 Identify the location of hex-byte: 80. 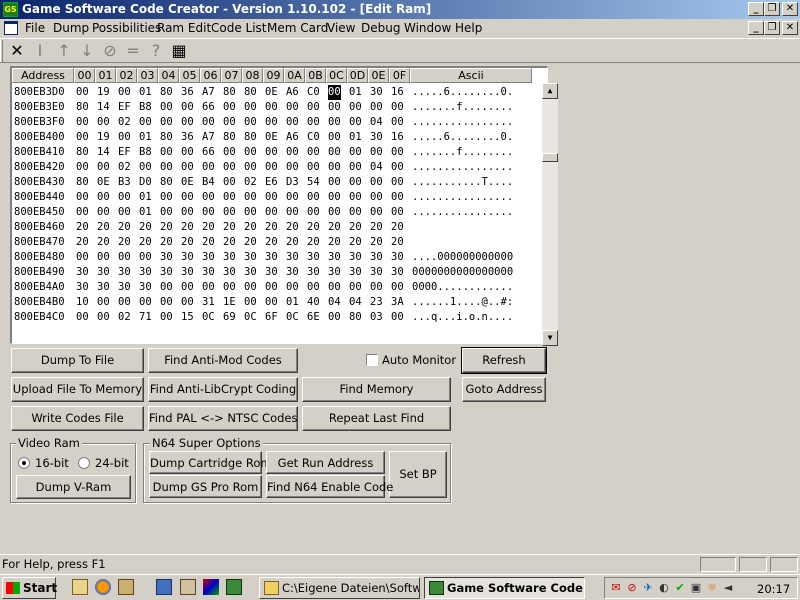
(166, 92).